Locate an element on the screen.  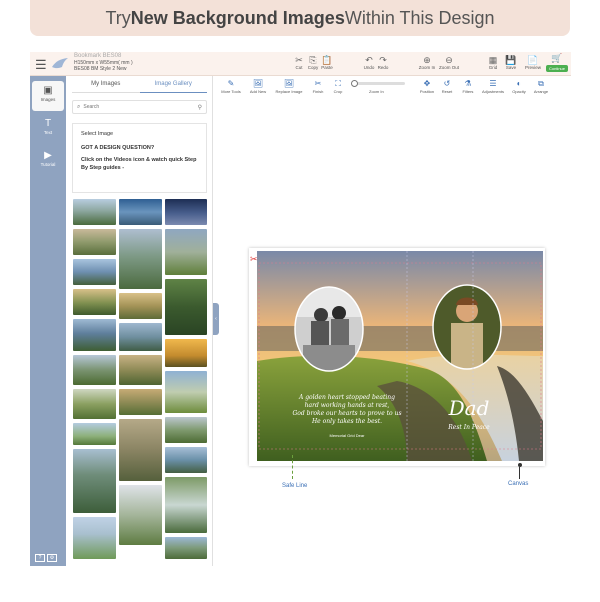
settings-icon: ⚙ is located at coordinates (52, 558).